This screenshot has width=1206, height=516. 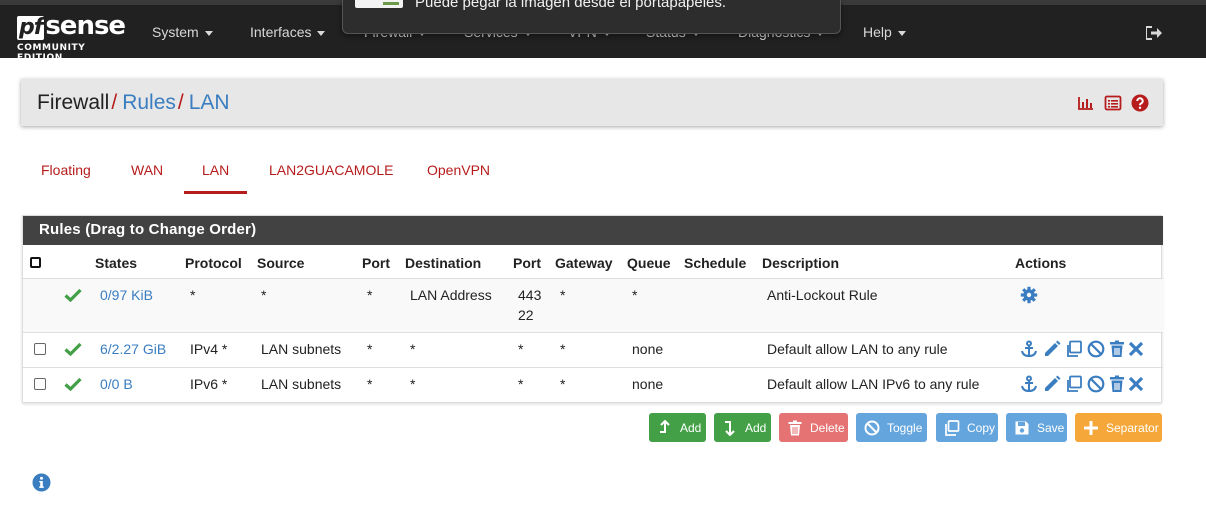 What do you see at coordinates (413, 384) in the screenshot?
I see `row-destination: *` at bounding box center [413, 384].